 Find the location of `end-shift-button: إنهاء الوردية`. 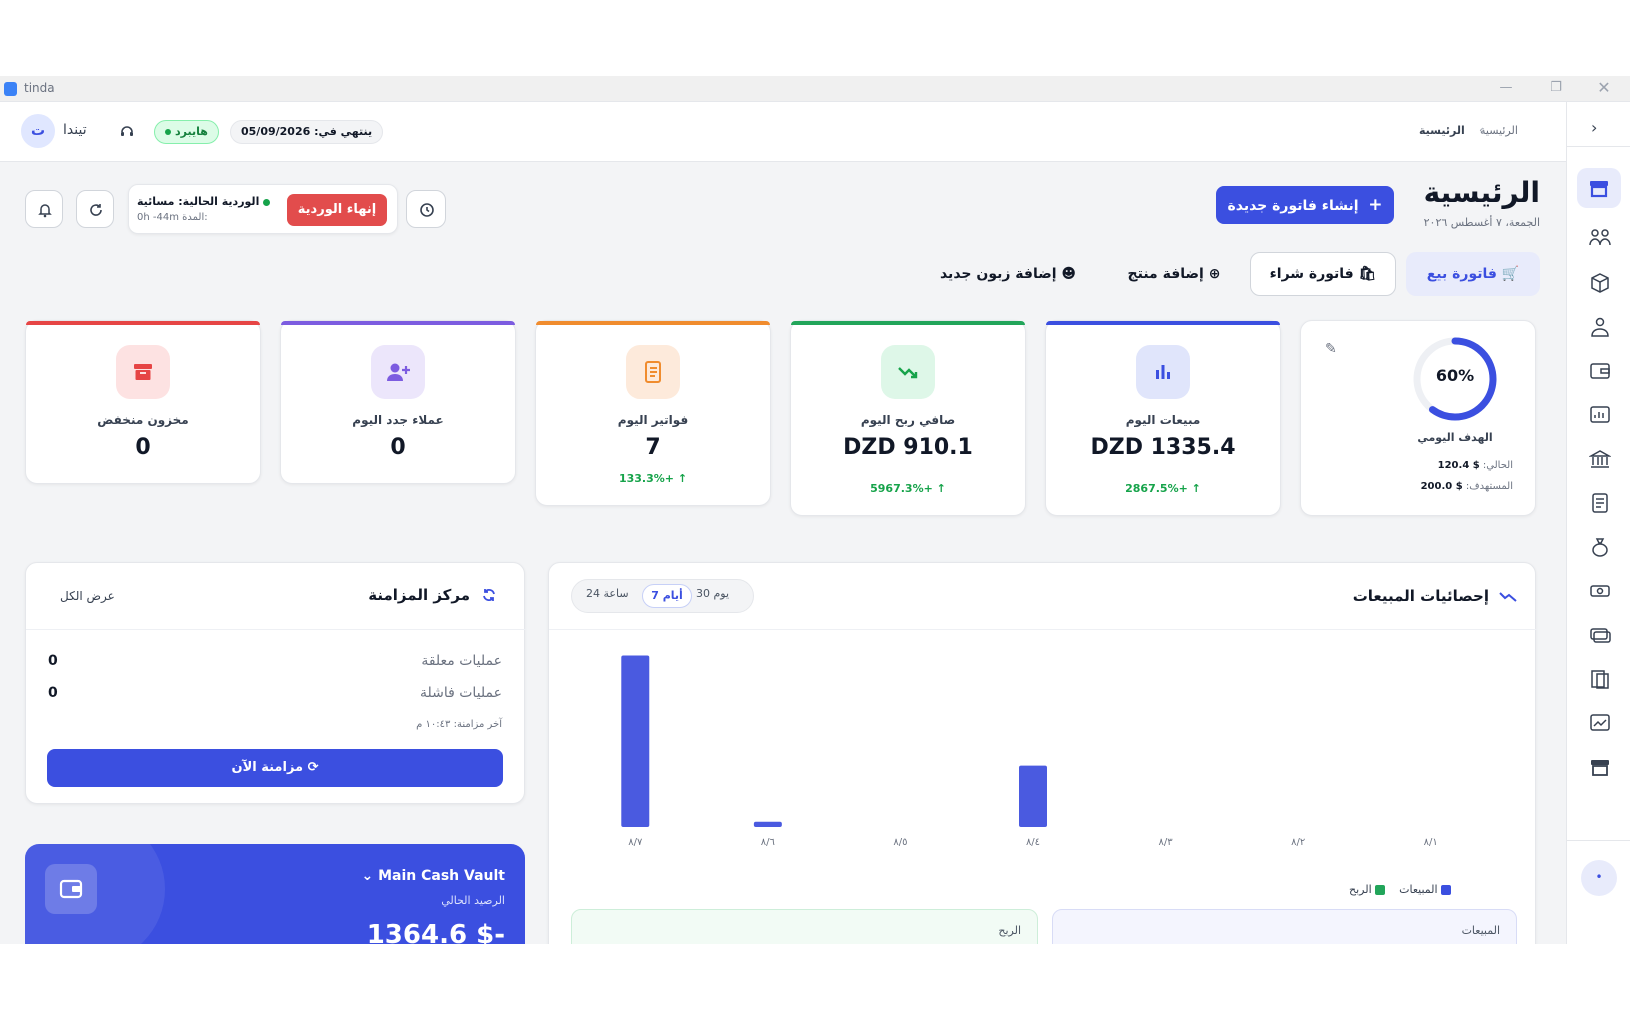

end-shift-button: إنهاء الوردية is located at coordinates (337, 210).